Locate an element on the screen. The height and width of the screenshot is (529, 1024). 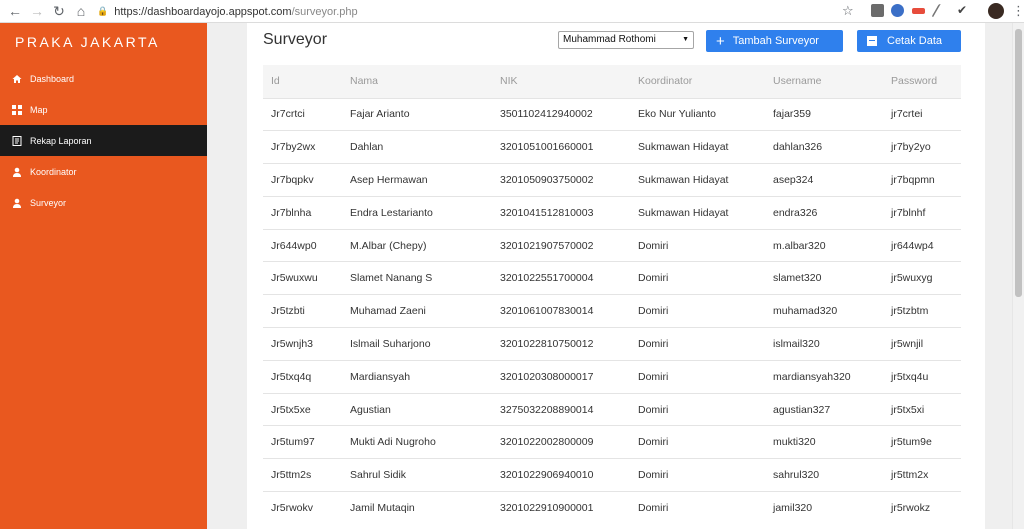
back-icon: ← is located at coordinates (15, 11).